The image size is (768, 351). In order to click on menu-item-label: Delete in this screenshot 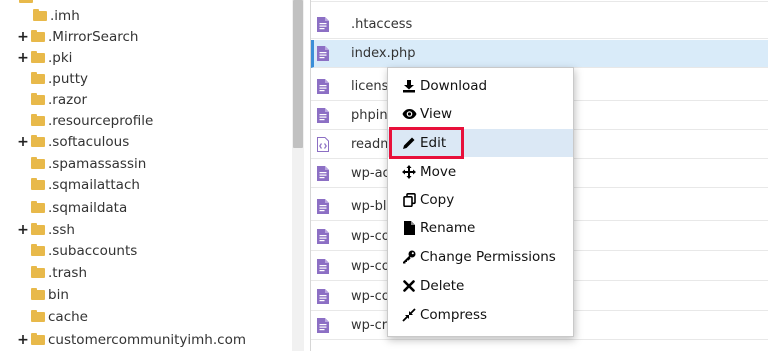, I will do `click(442, 286)`.